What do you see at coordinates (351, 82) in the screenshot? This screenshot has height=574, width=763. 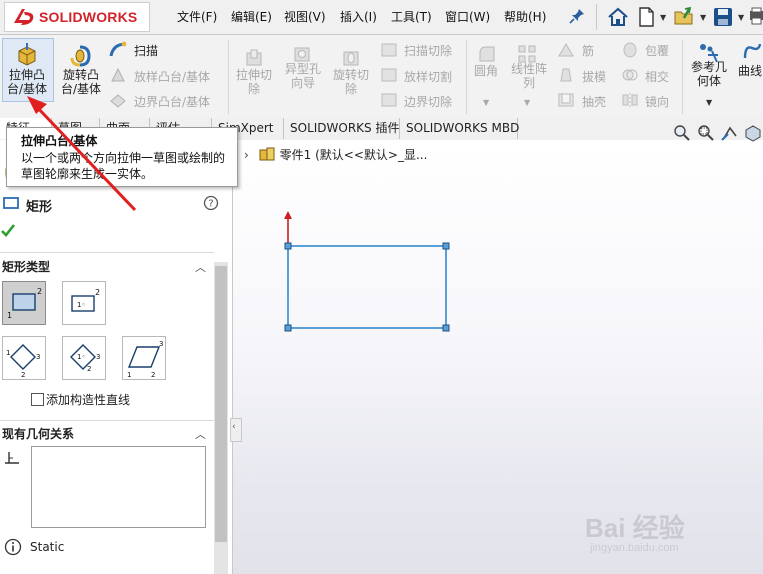 I see `revolve-cut-button: 旋转切 除` at bounding box center [351, 82].